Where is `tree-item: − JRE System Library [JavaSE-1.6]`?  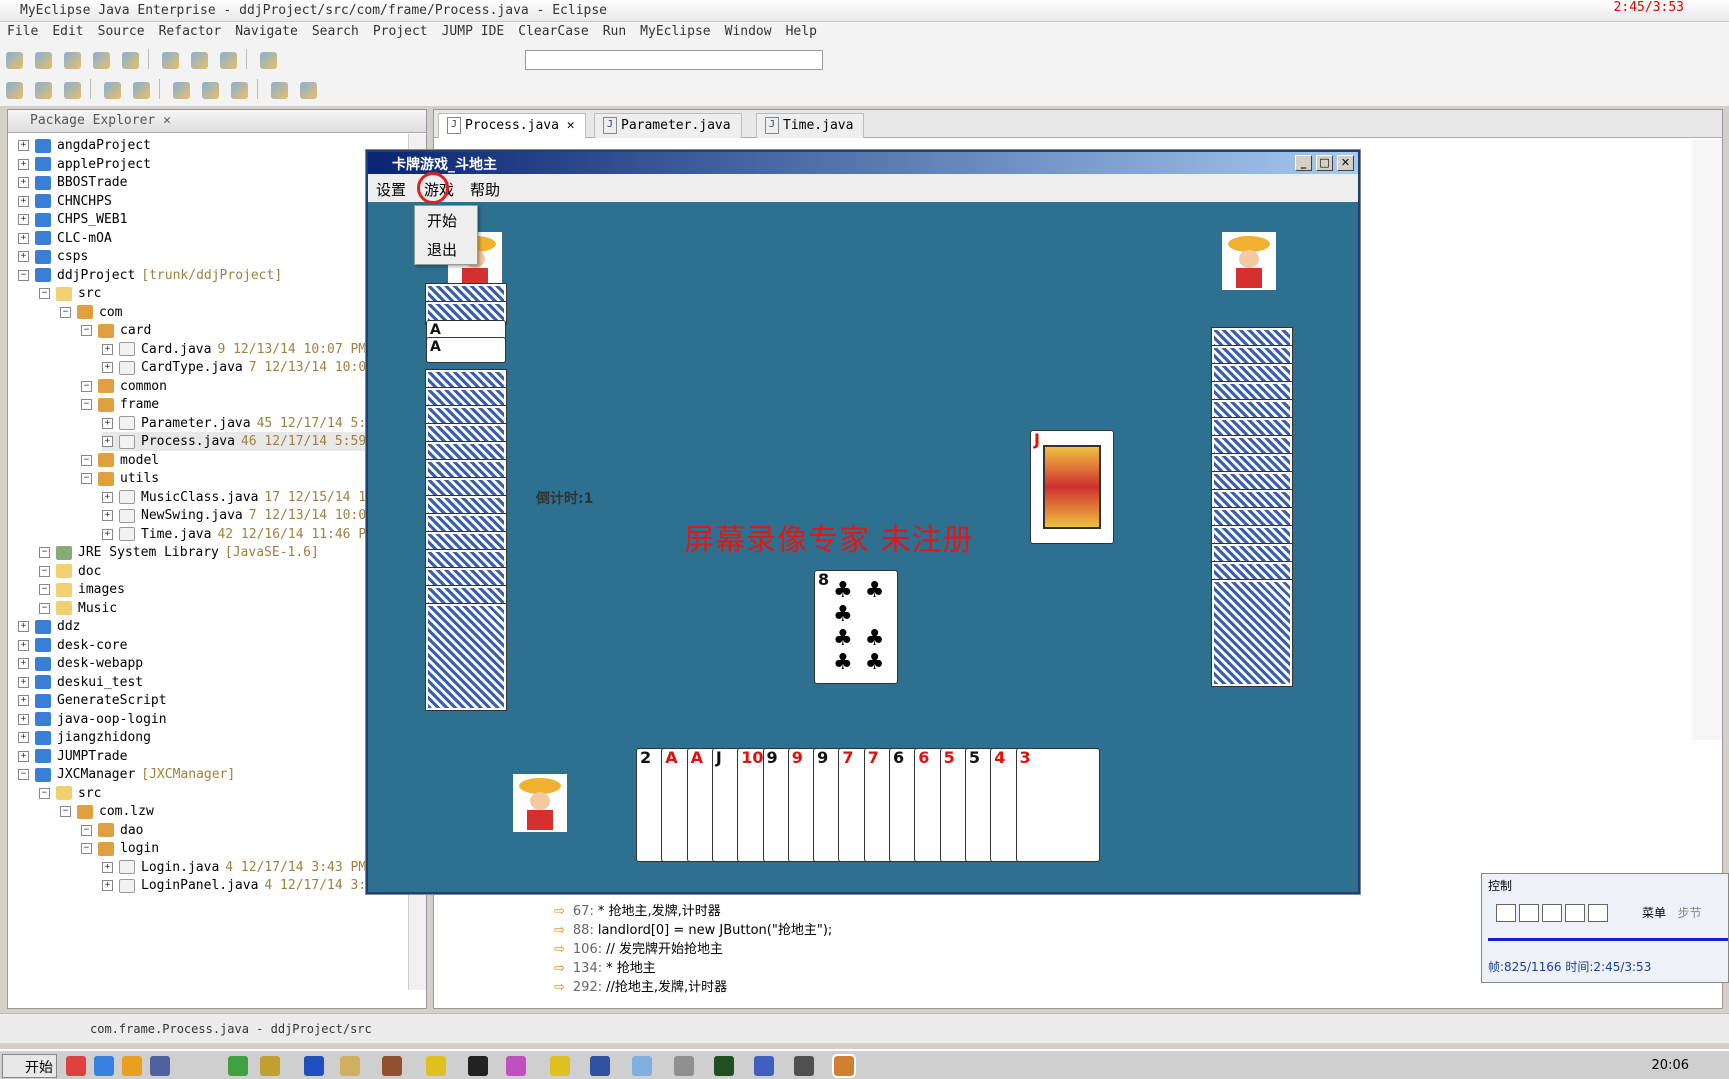
tree-item: − JRE System Library [JavaSE-1.6] is located at coordinates (179, 552).